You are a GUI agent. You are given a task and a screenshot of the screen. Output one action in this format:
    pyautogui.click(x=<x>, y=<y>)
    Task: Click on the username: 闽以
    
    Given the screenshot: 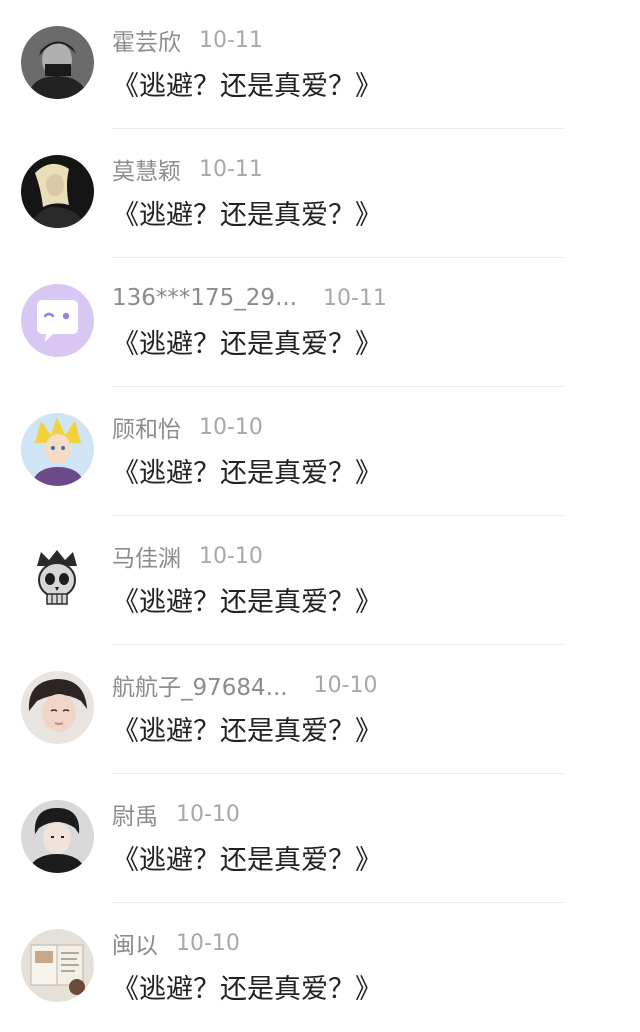 What is the action you would take?
    pyautogui.click(x=135, y=943)
    